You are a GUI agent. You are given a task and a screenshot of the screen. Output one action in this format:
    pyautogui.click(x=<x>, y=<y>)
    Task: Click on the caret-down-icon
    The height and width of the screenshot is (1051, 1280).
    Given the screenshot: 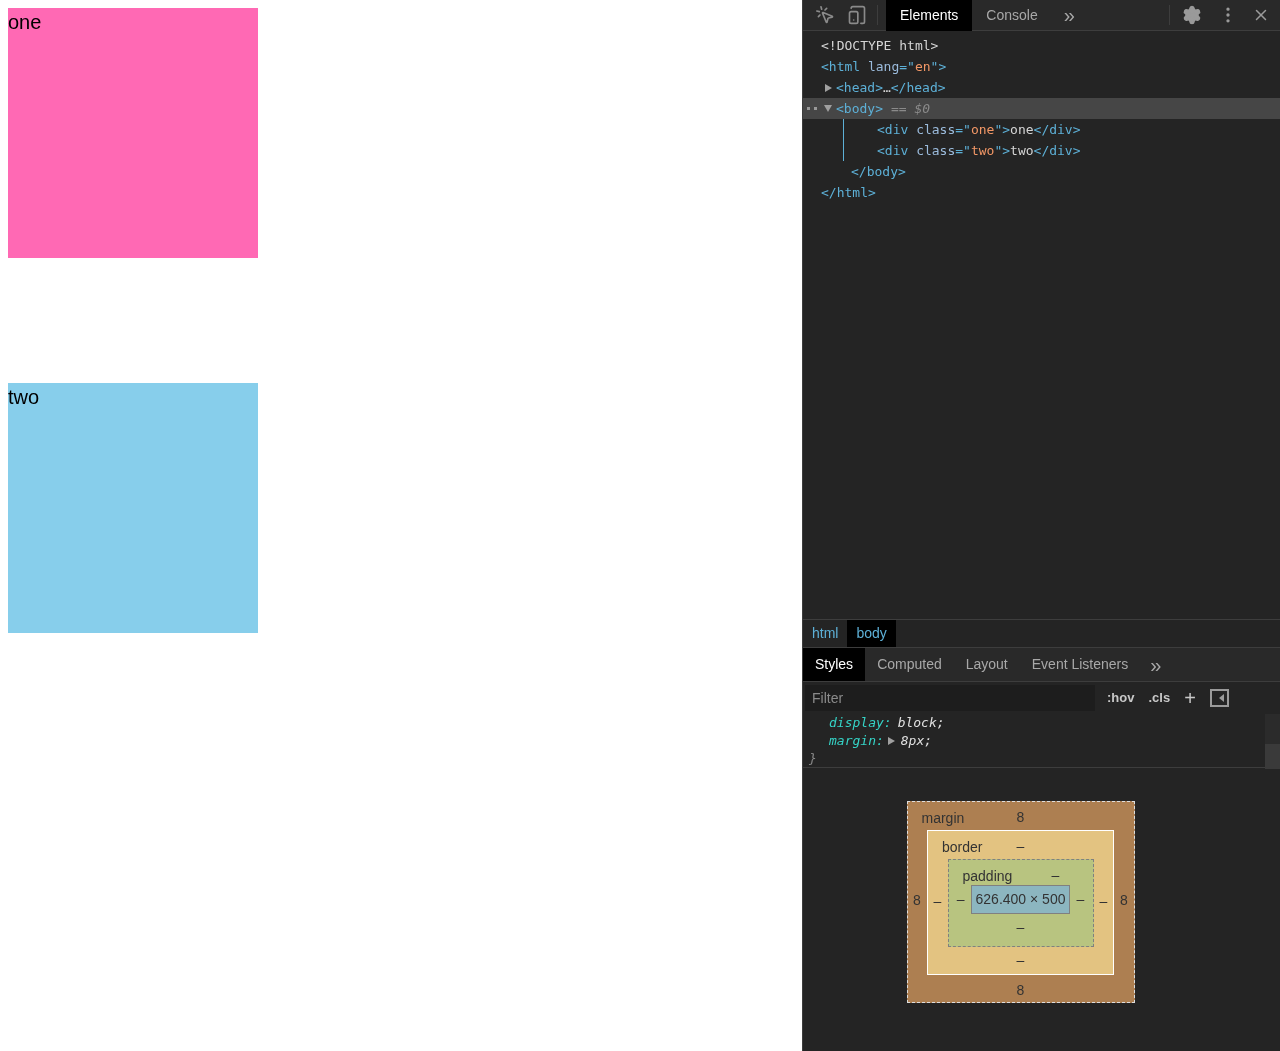 What is the action you would take?
    pyautogui.click(x=828, y=108)
    